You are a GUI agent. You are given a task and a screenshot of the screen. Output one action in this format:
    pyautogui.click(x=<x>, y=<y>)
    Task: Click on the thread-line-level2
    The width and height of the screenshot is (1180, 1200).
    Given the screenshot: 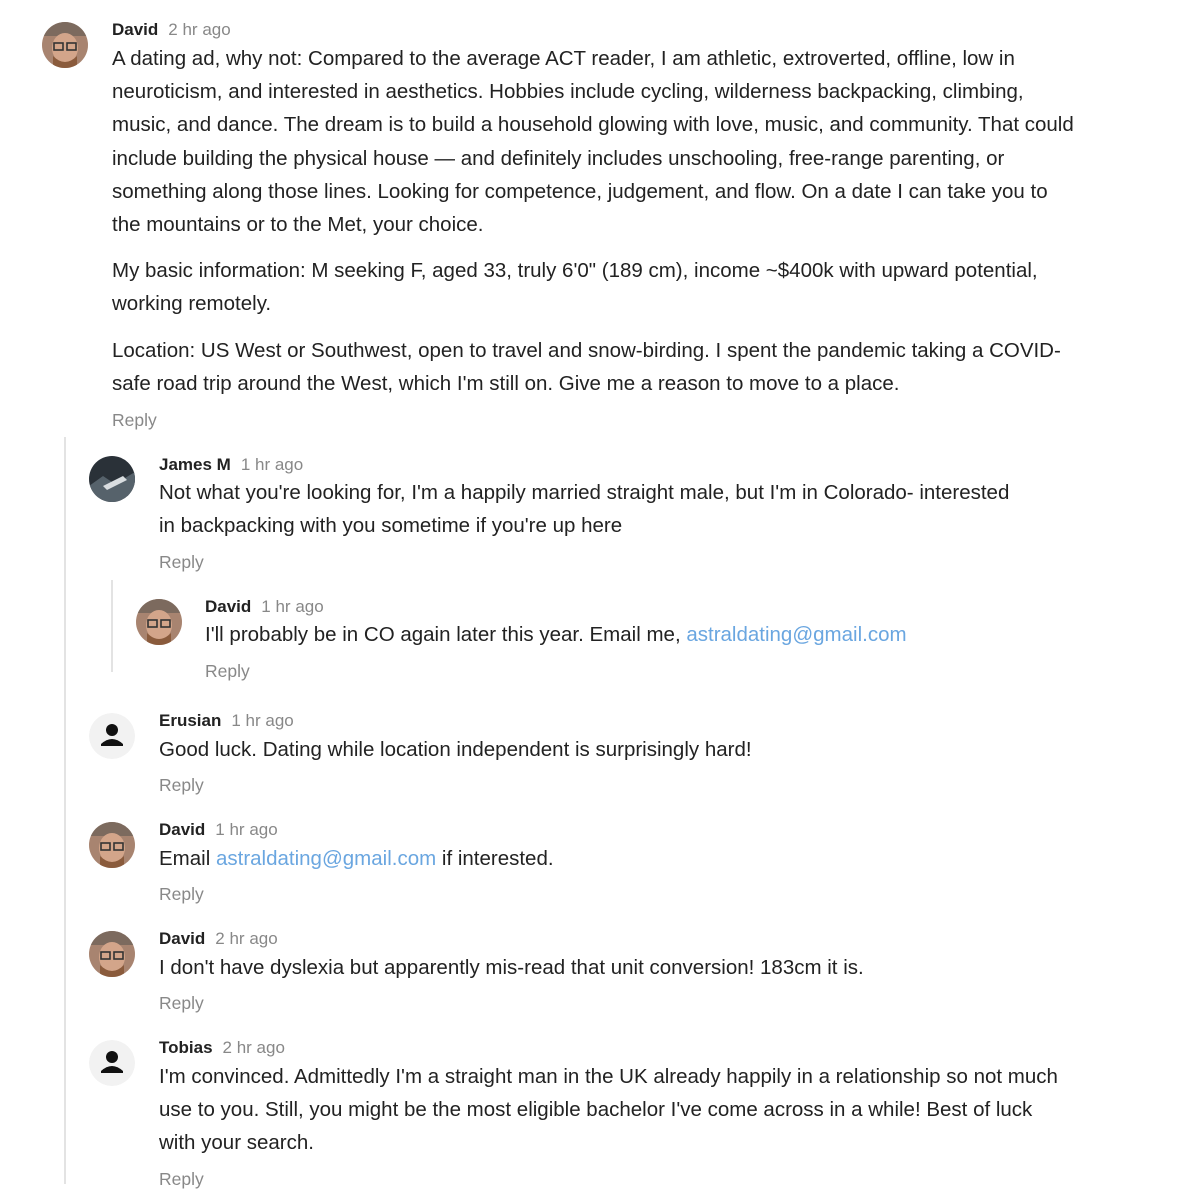 What is the action you would take?
    pyautogui.click(x=112, y=626)
    